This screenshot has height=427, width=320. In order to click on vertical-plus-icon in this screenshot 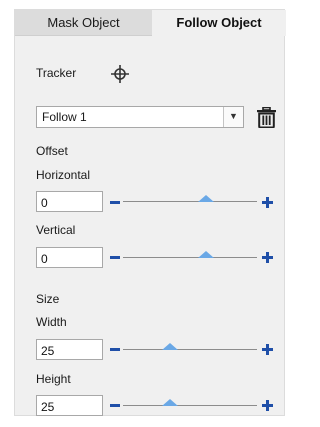, I will do `click(267, 257)`.